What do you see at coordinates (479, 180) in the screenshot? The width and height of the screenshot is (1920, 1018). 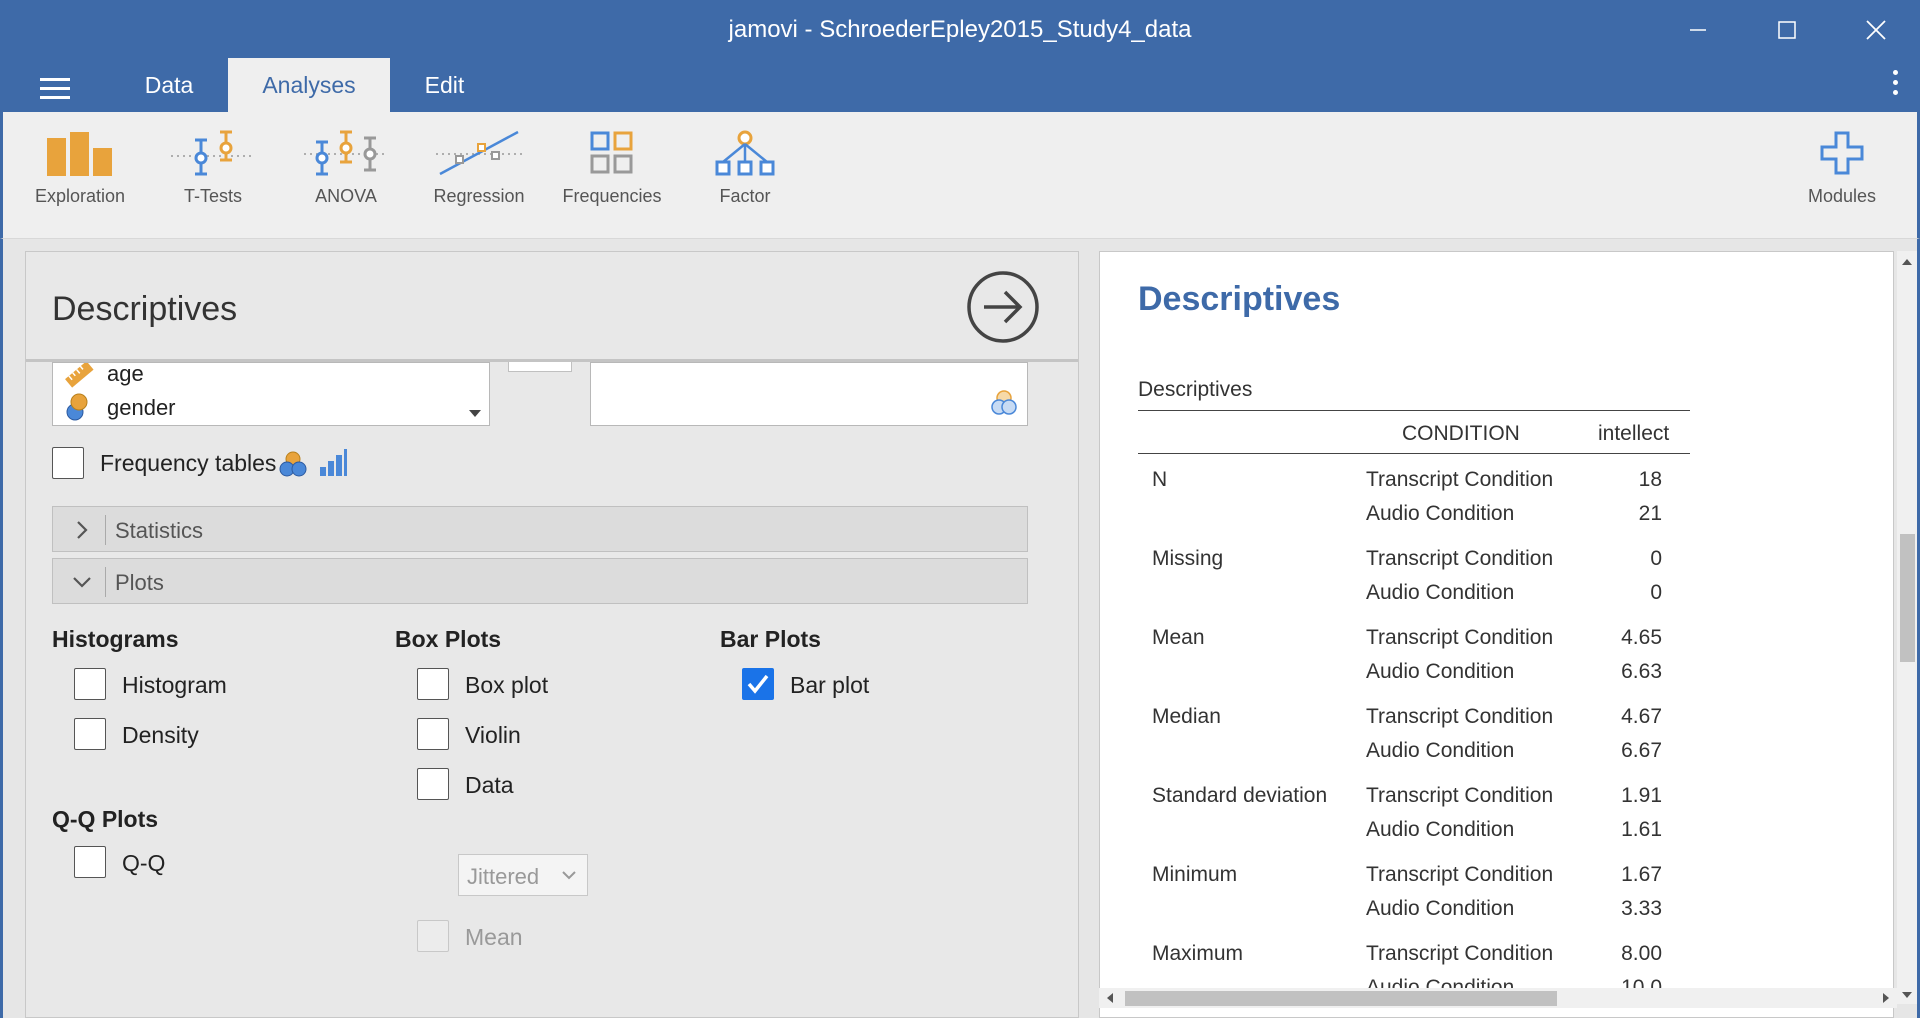 I see `ribbon-regression-button: Regression` at bounding box center [479, 180].